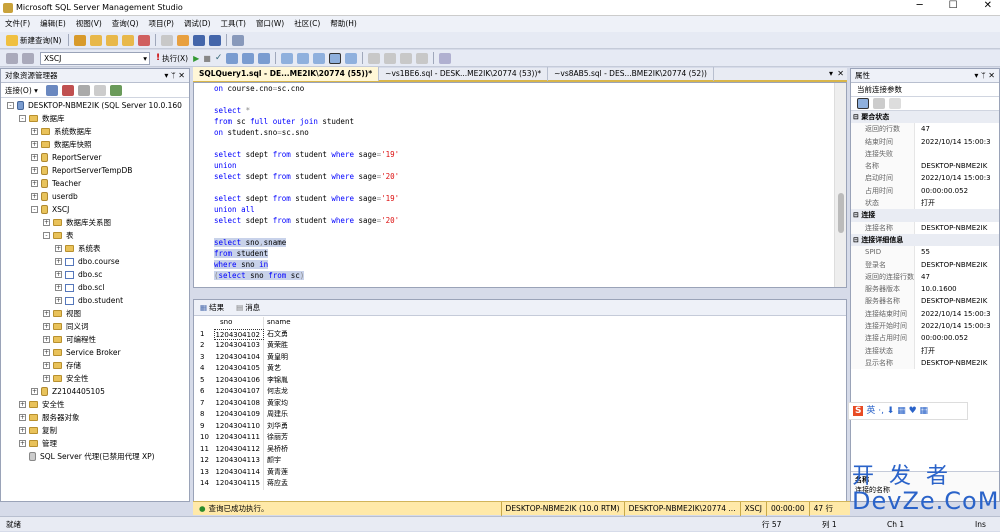  What do you see at coordinates (95, 58) in the screenshot?
I see `database-select: XSCJ ▾` at bounding box center [95, 58].